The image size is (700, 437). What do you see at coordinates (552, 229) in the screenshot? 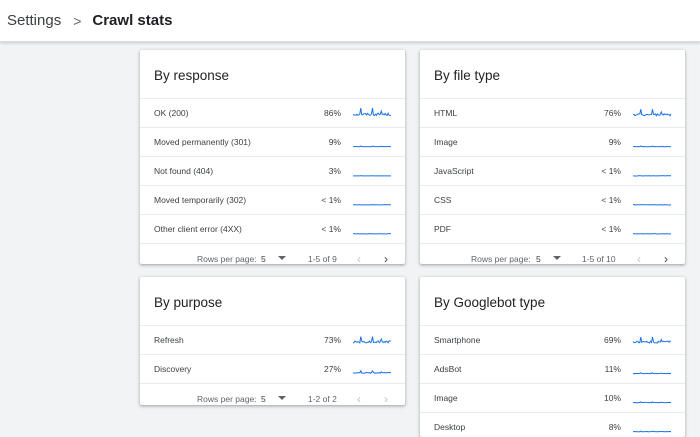
I see `table-row: PDF < 1%` at bounding box center [552, 229].